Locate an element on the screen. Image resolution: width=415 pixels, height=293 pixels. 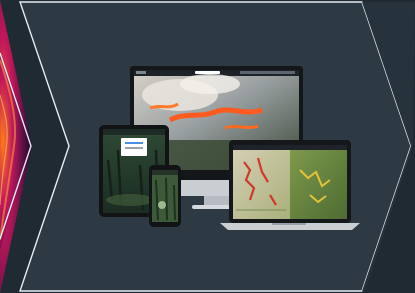
laptop-device is located at coordinates (290, 185).